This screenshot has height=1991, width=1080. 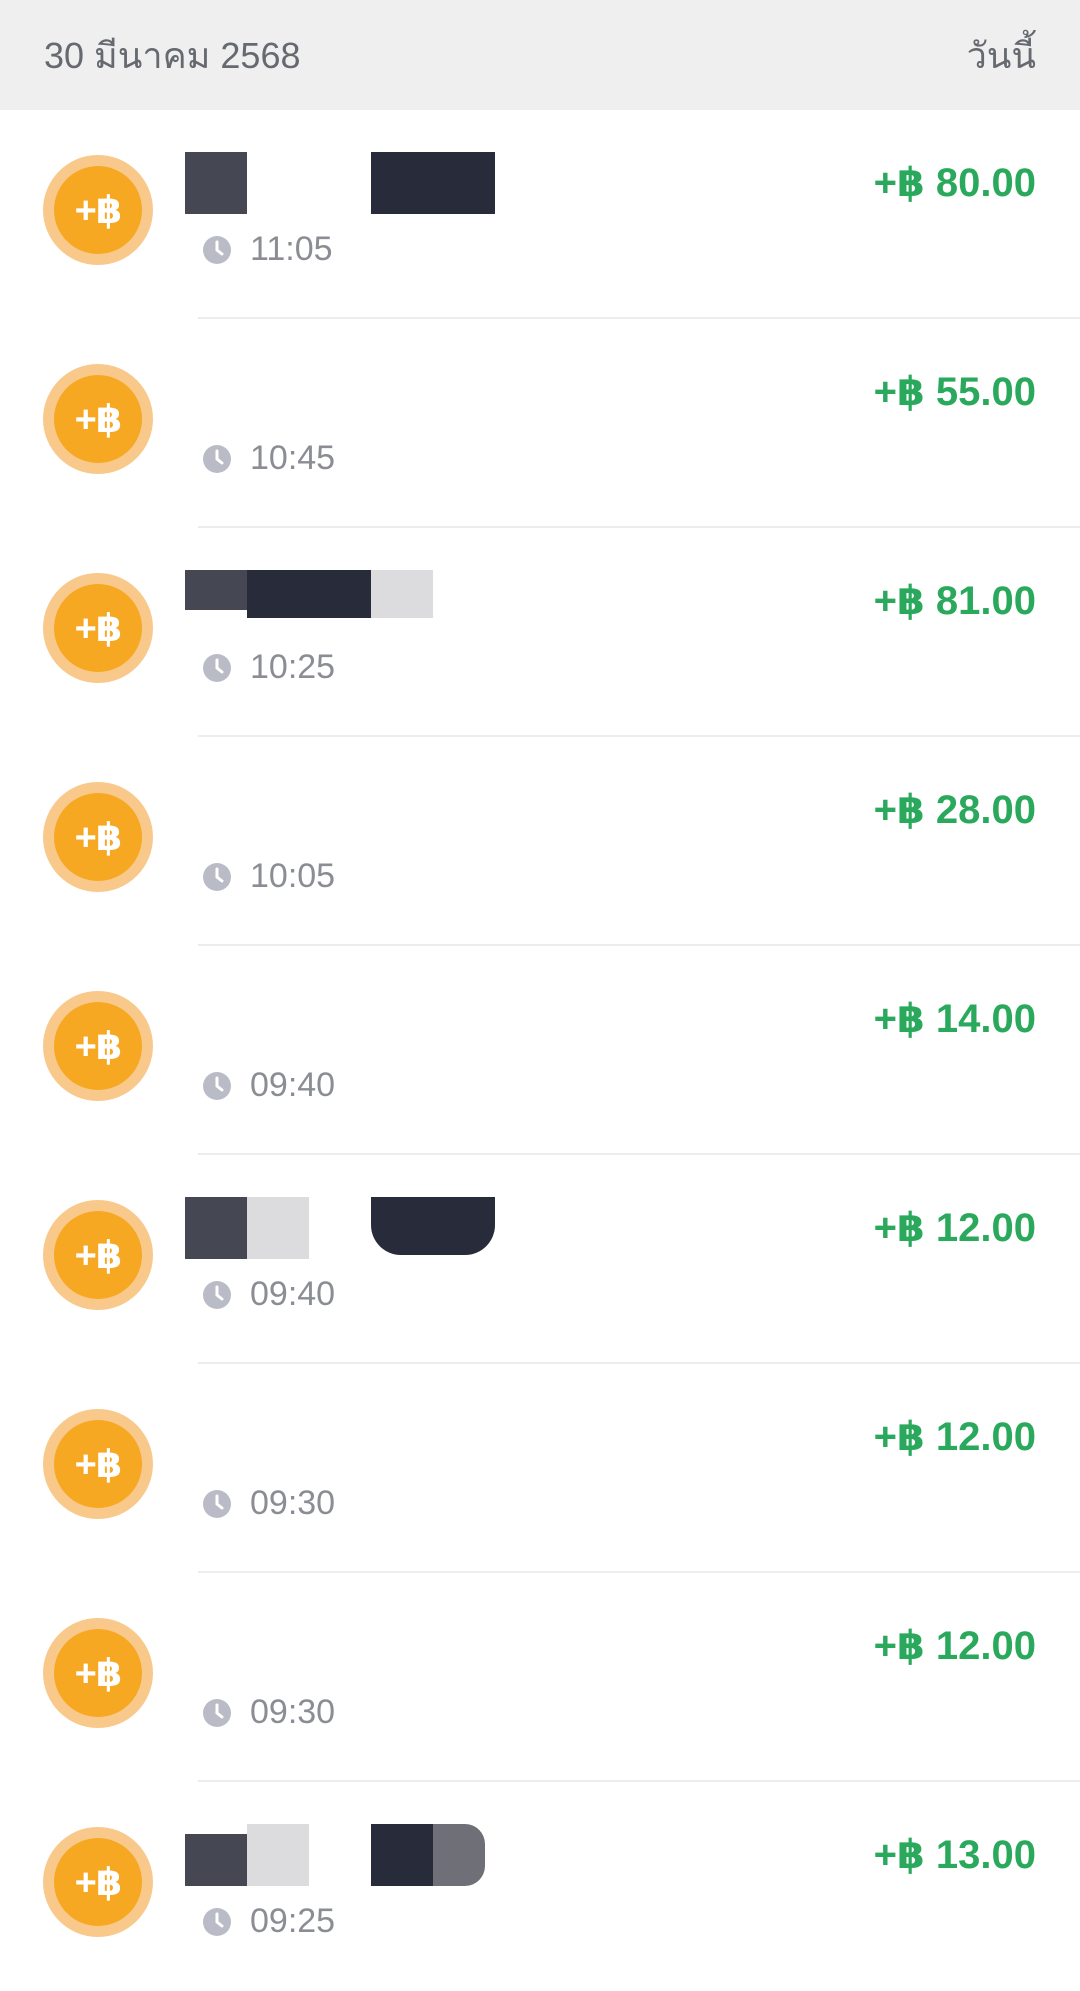 I want to click on transaction-row: +฿ 11:05 +฿ 80.00, so click(x=540, y=214).